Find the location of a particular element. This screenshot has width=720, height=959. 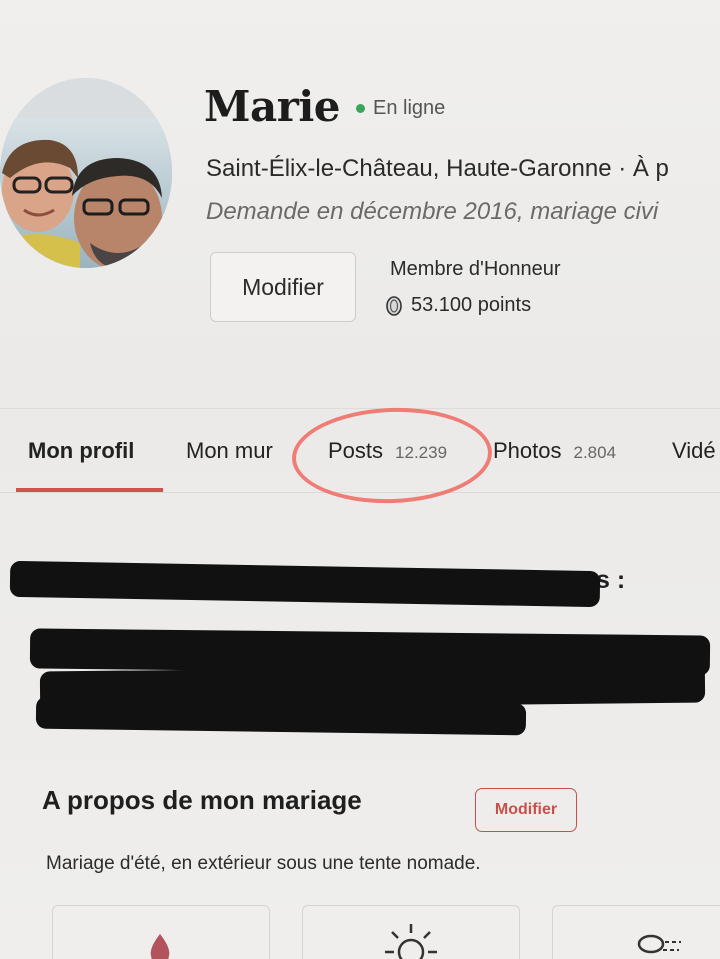

sun-icon is located at coordinates (411, 941).